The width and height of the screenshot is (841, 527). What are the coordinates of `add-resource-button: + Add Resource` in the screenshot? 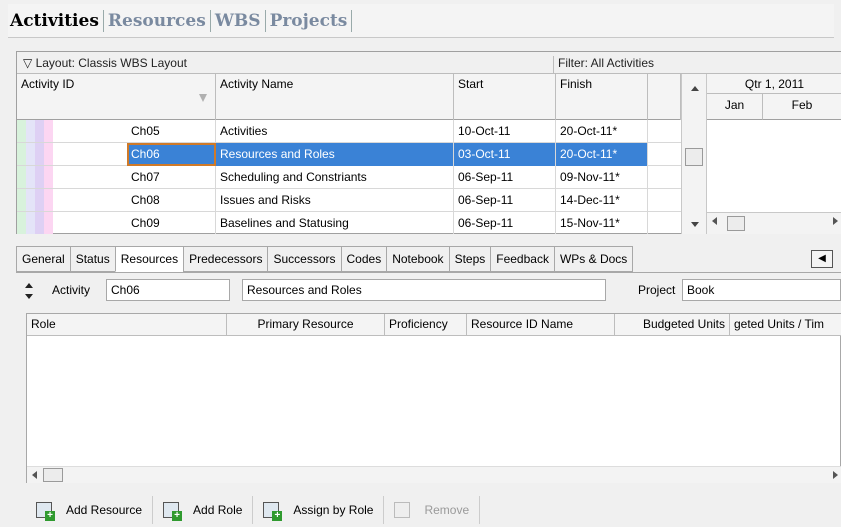 It's located at (90, 510).